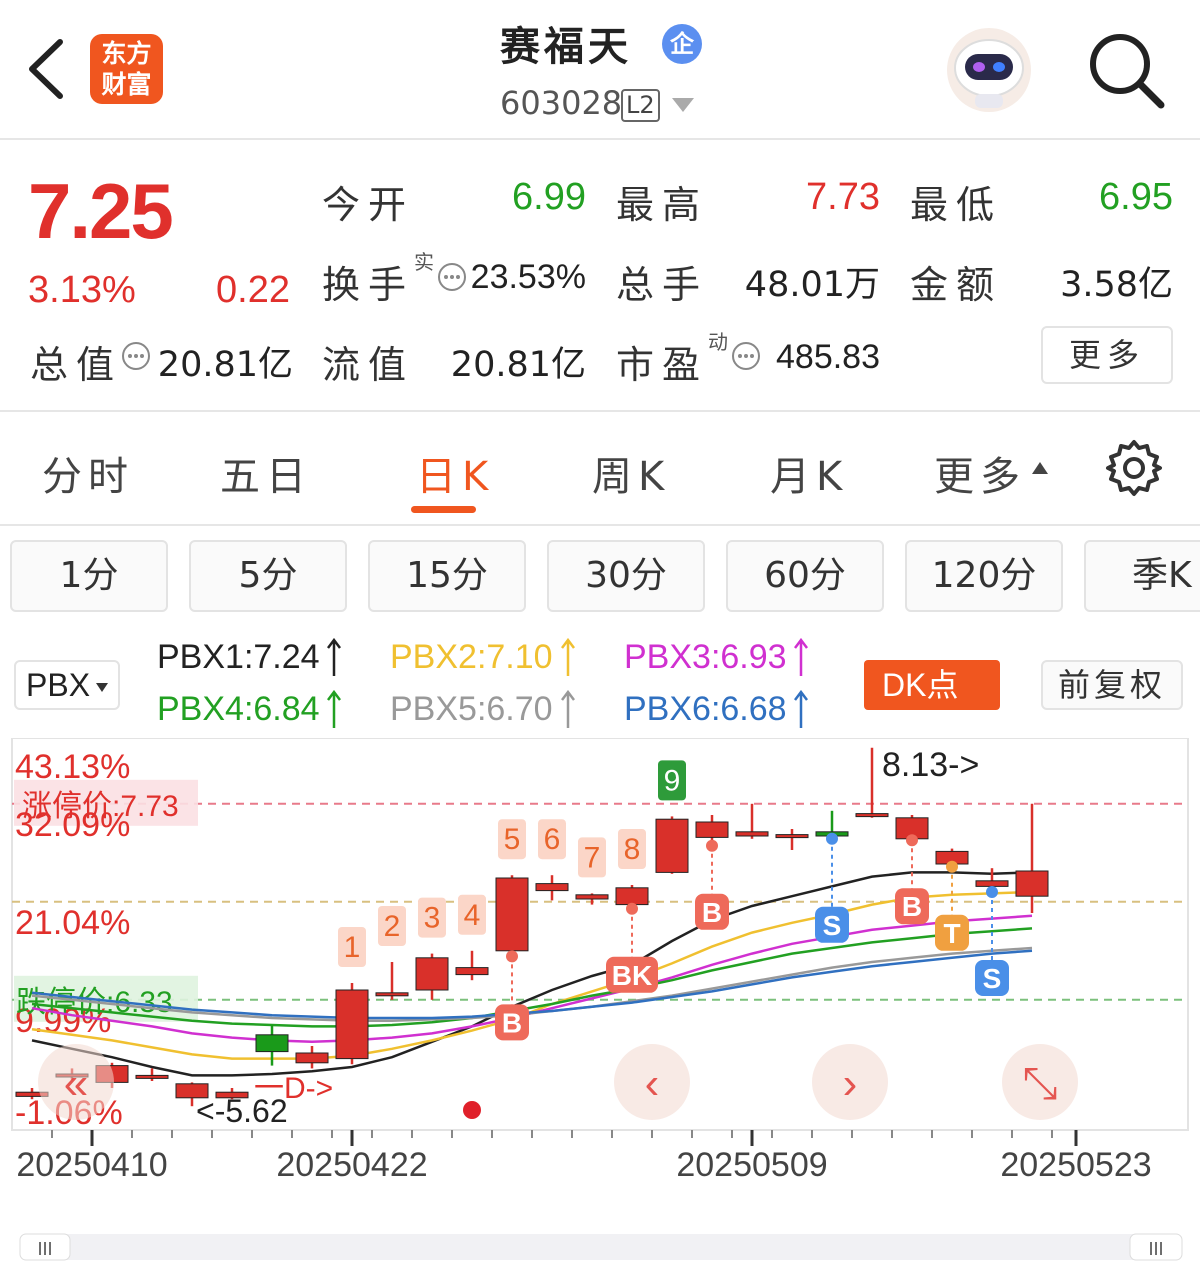  Describe the element at coordinates (72, 767) in the screenshot. I see `y-axis-label: 43.13%` at that location.